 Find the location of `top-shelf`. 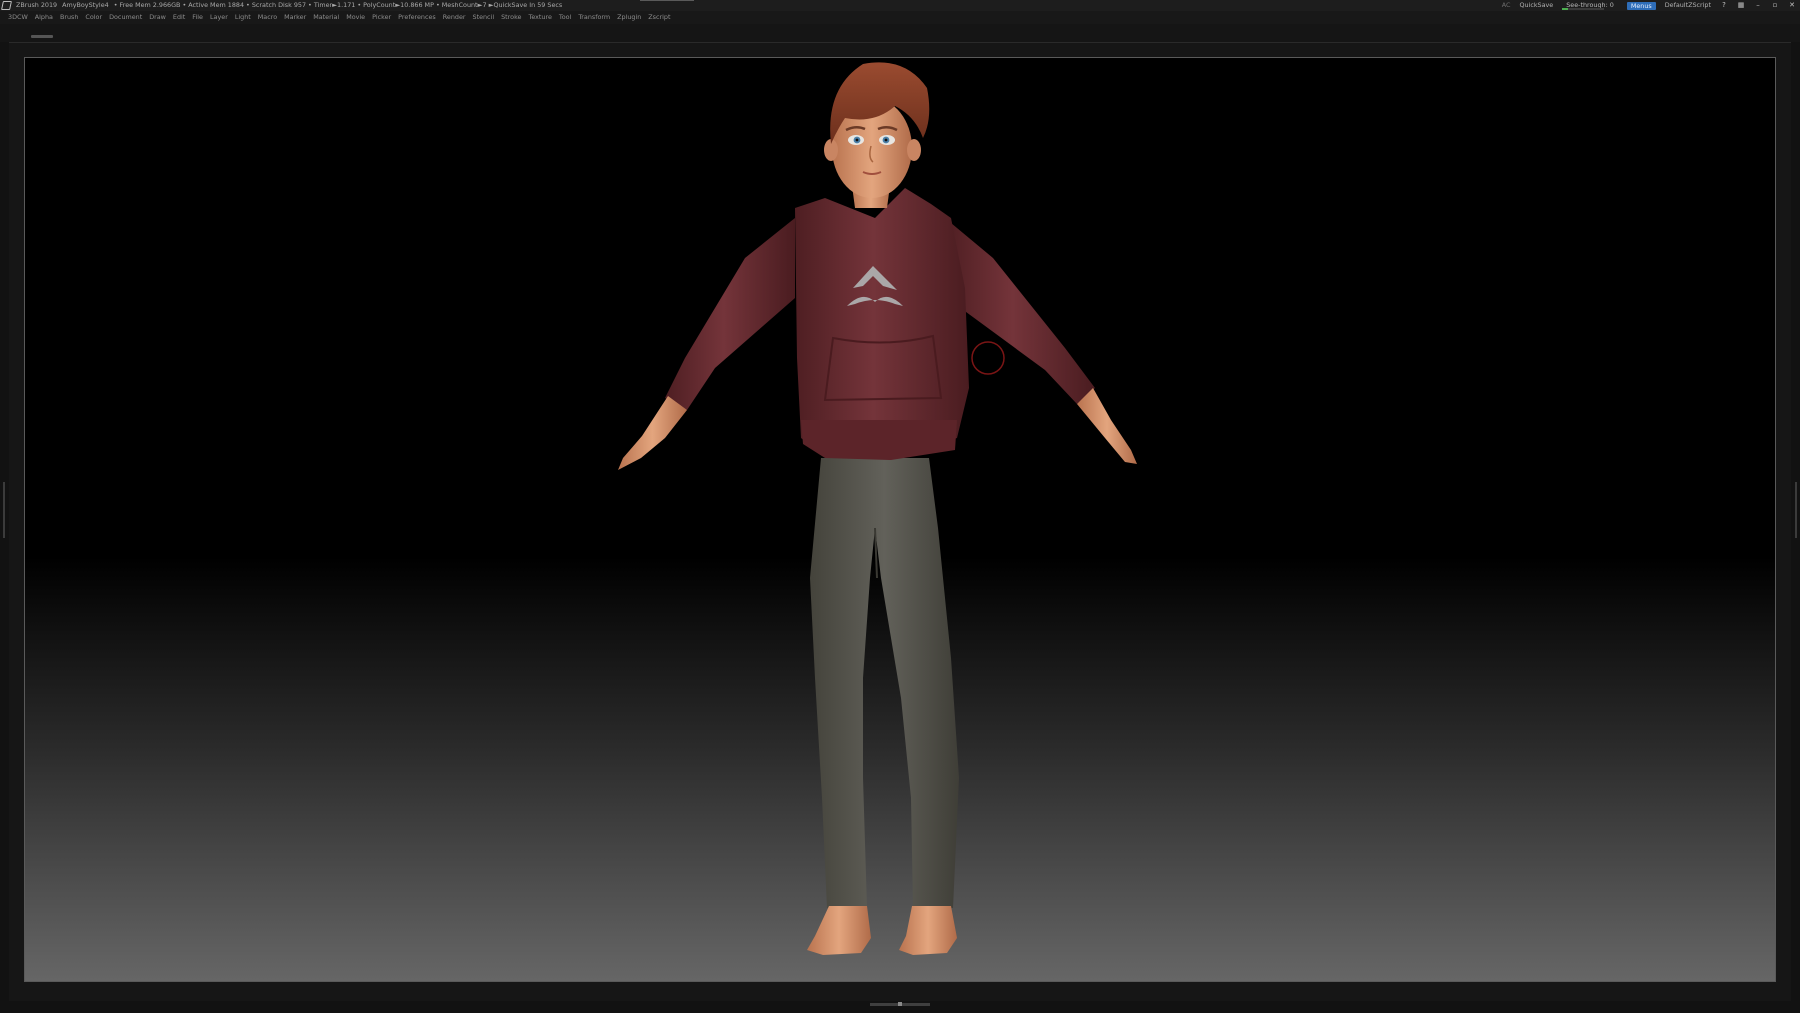

top-shelf is located at coordinates (900, 33).